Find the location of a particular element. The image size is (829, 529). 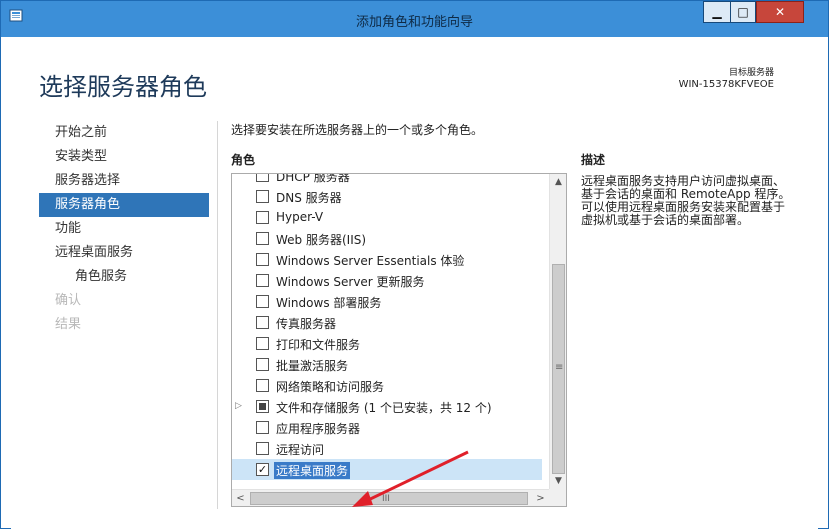

role-row: 远程访问 is located at coordinates (387, 448).